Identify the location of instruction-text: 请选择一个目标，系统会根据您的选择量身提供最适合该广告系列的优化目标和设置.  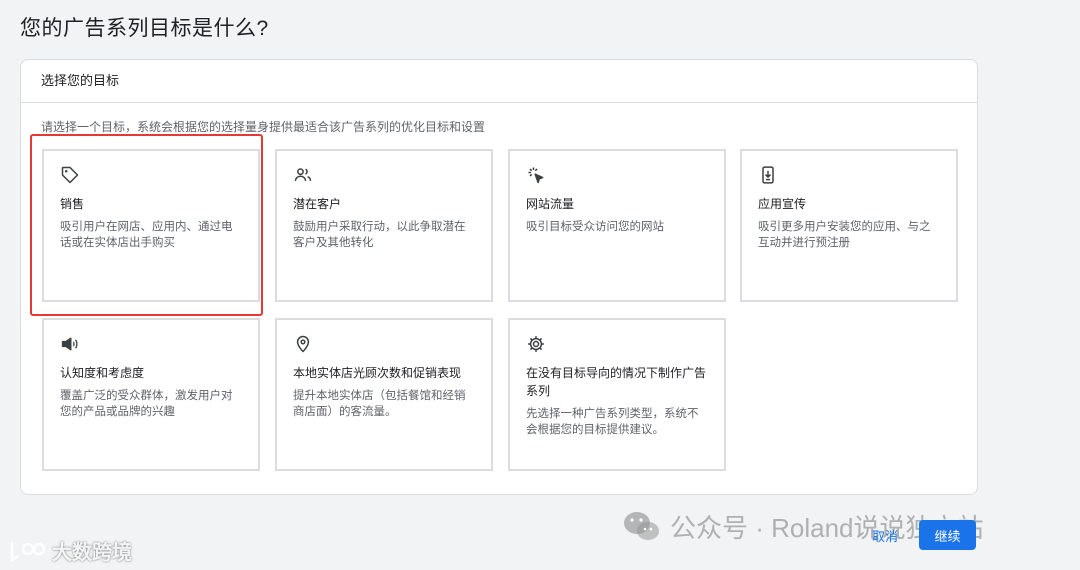
(263, 127).